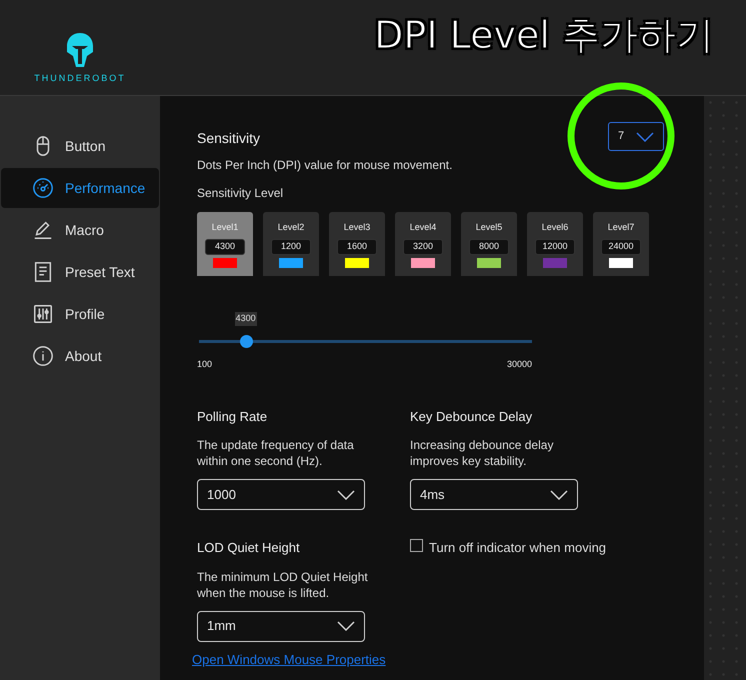 This screenshot has width=746, height=680. Describe the element at coordinates (225, 227) in the screenshot. I see `level-label: Level1` at that location.